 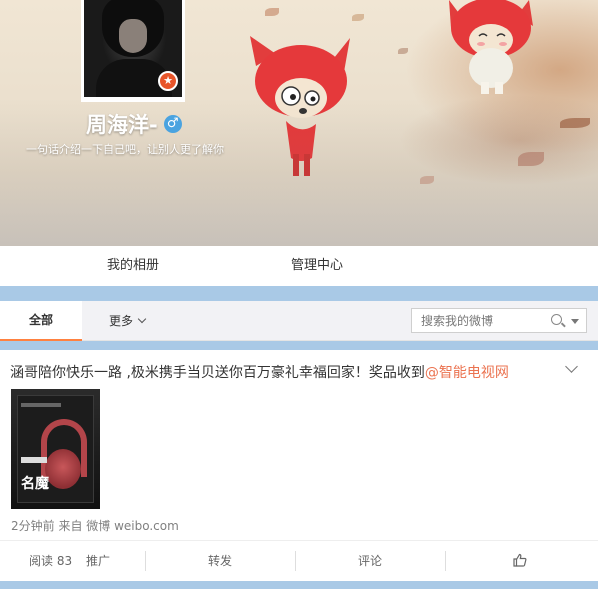 What do you see at coordinates (556, 319) in the screenshot?
I see `search-icon` at bounding box center [556, 319].